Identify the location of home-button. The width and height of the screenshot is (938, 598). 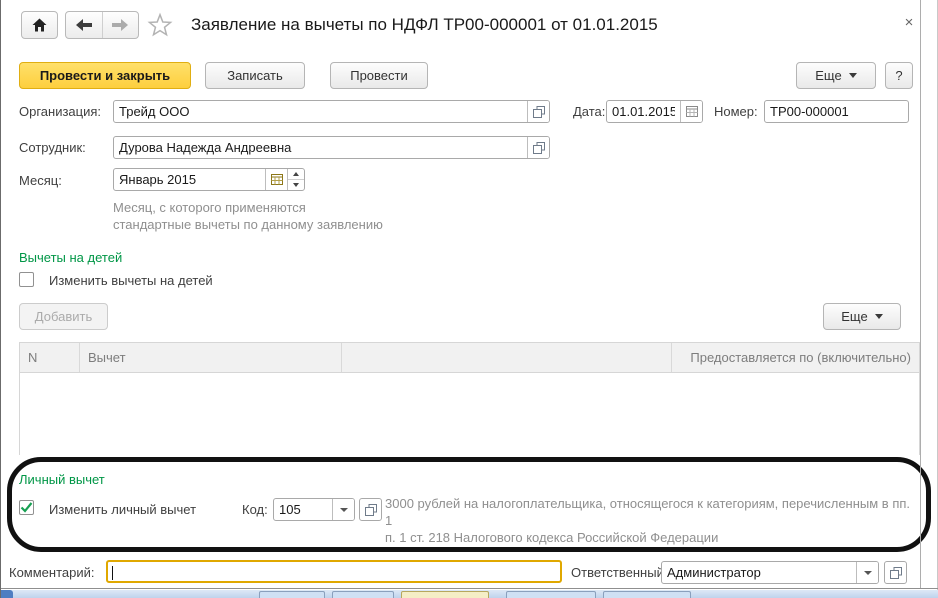
(39, 25).